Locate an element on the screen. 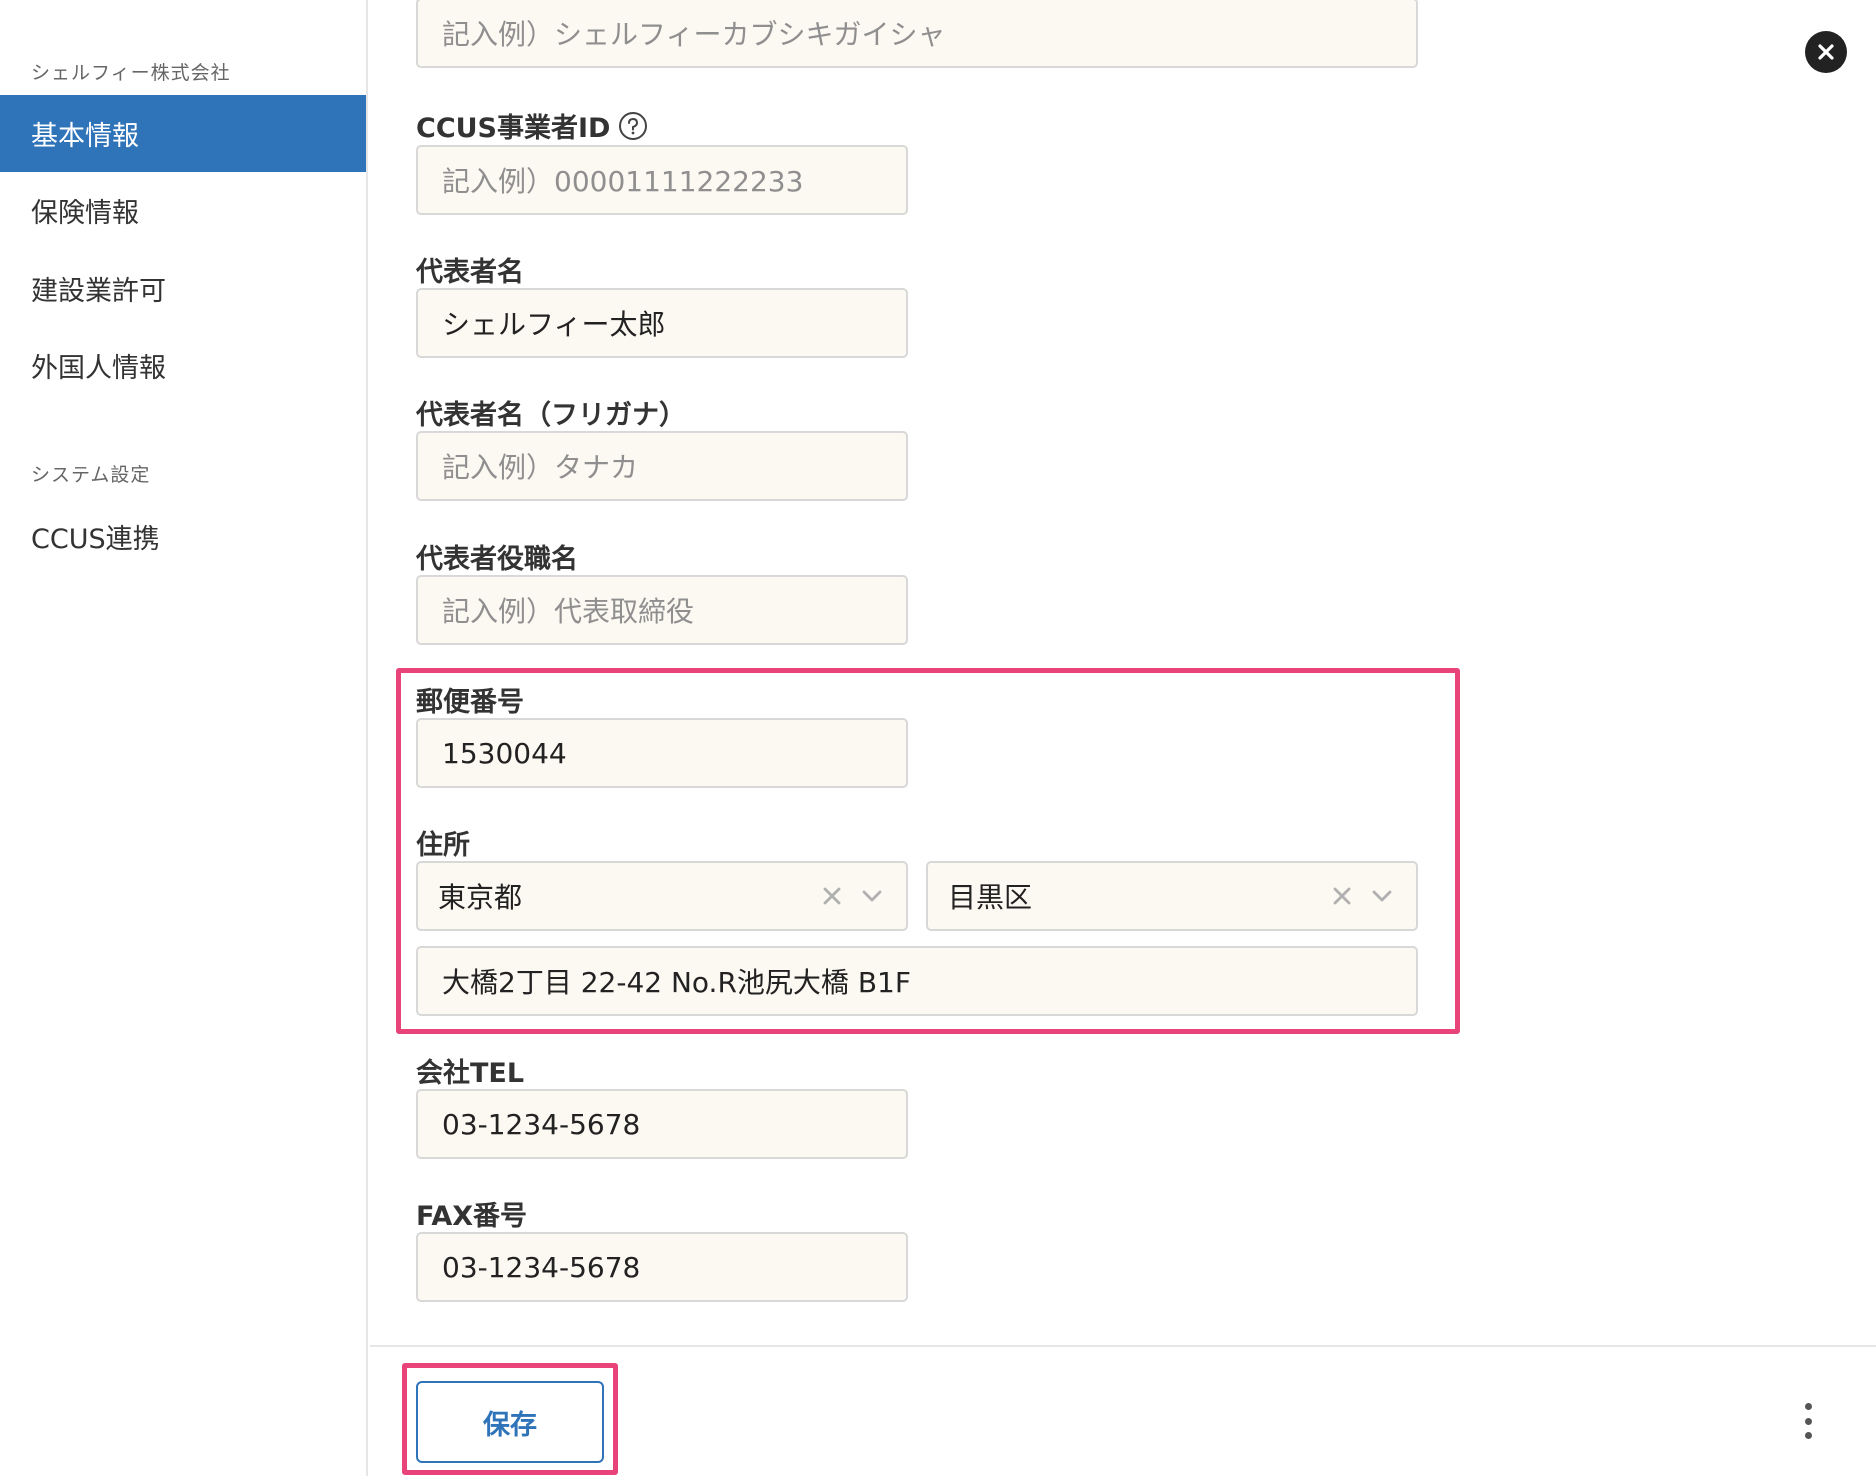 Image resolution: width=1876 pixels, height=1476 pixels. ccus-id-label-text: CCUS事業者ID is located at coordinates (513, 128).